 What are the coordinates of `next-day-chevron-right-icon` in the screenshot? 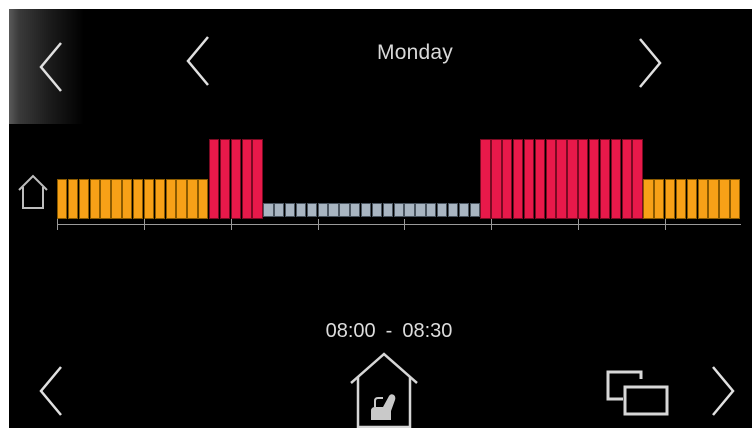 It's located at (649, 63).